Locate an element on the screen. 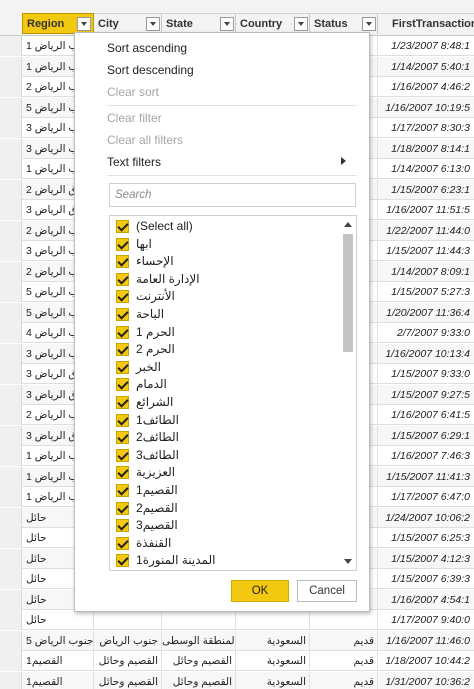 This screenshot has width=474, height=689. table-row: حائل 1/17/2007 9:40:0 is located at coordinates (237, 620).